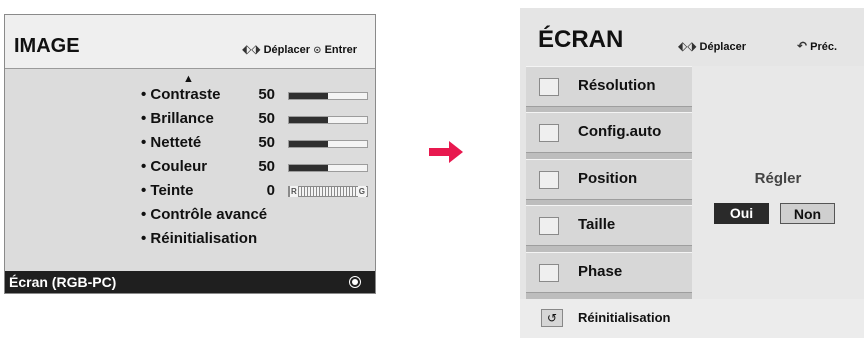  What do you see at coordinates (266, 94) in the screenshot?
I see `contraste-value: 50` at bounding box center [266, 94].